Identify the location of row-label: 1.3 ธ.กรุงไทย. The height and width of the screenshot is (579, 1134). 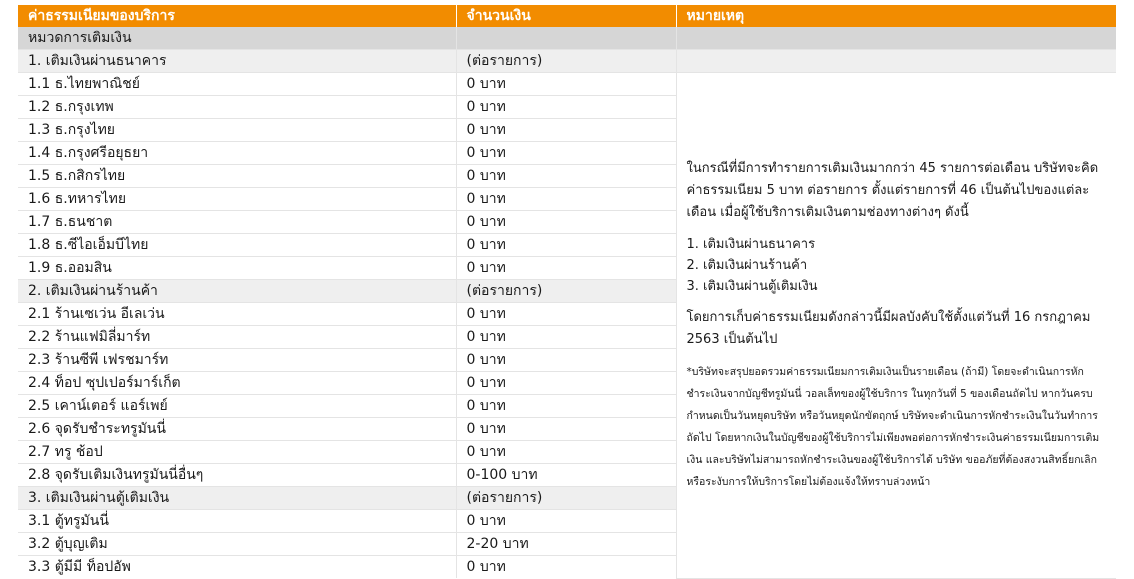
(237, 130).